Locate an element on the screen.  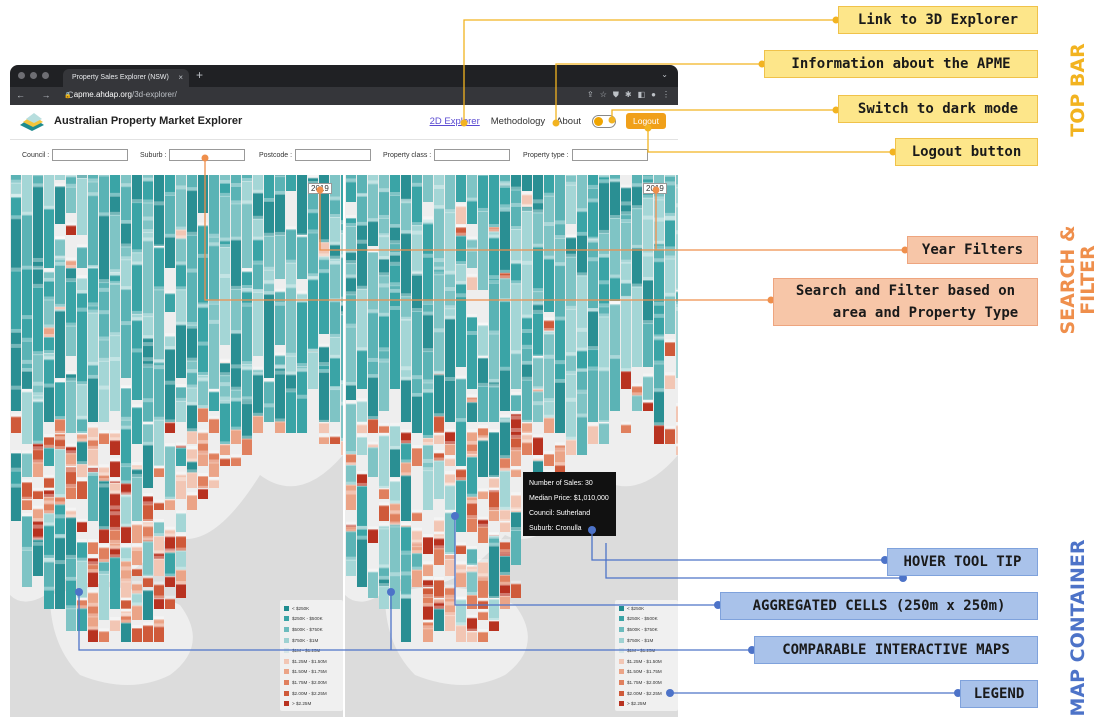
year-select-right: 2019 is located at coordinates (655, 188).